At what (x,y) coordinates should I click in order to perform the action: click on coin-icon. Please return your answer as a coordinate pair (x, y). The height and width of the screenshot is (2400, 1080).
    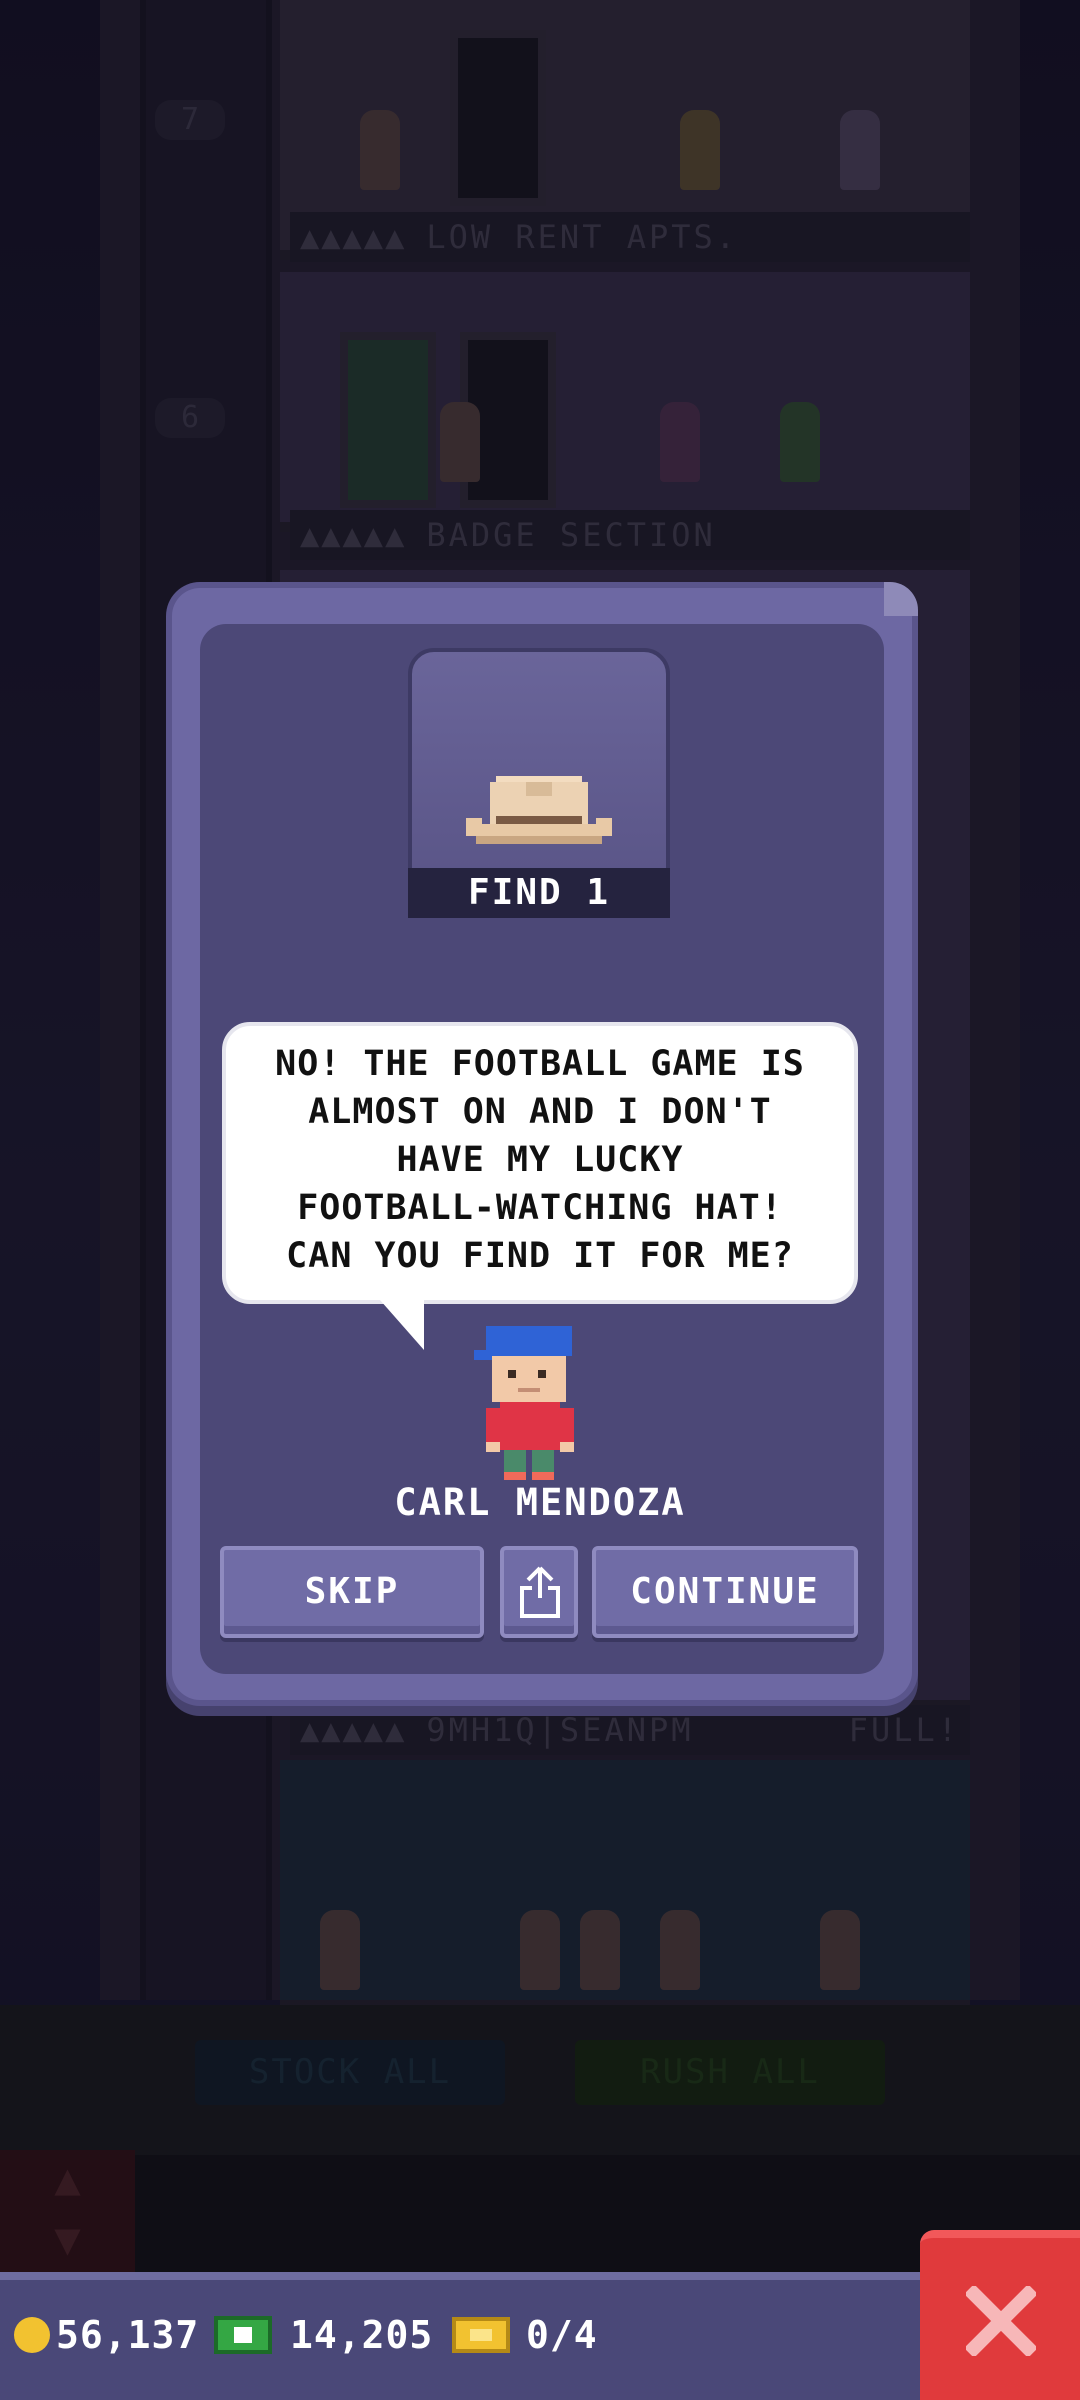
    Looking at the image, I should click on (32, 2335).